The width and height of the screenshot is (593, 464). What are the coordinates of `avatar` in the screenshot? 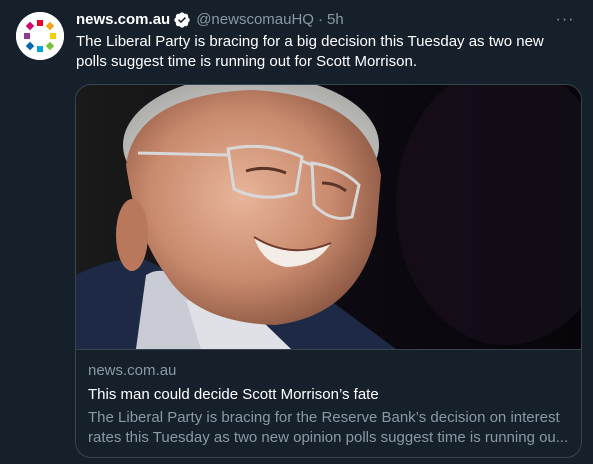 It's located at (40, 36).